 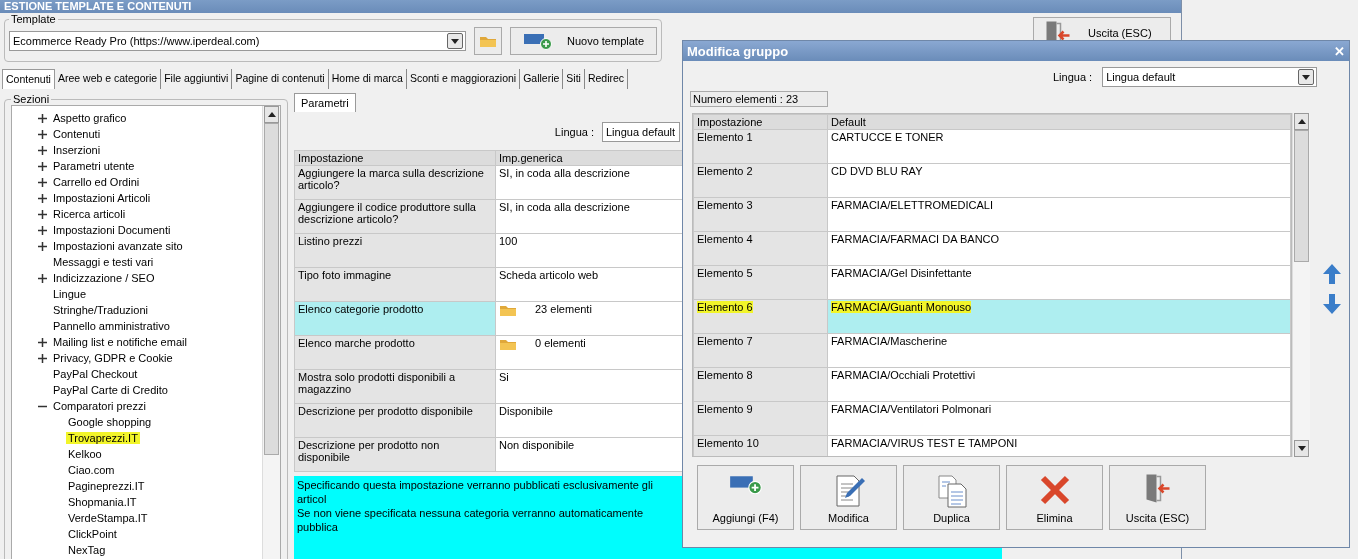 I want to click on tree-item: Trovaprezzi.IT, so click(x=103, y=438).